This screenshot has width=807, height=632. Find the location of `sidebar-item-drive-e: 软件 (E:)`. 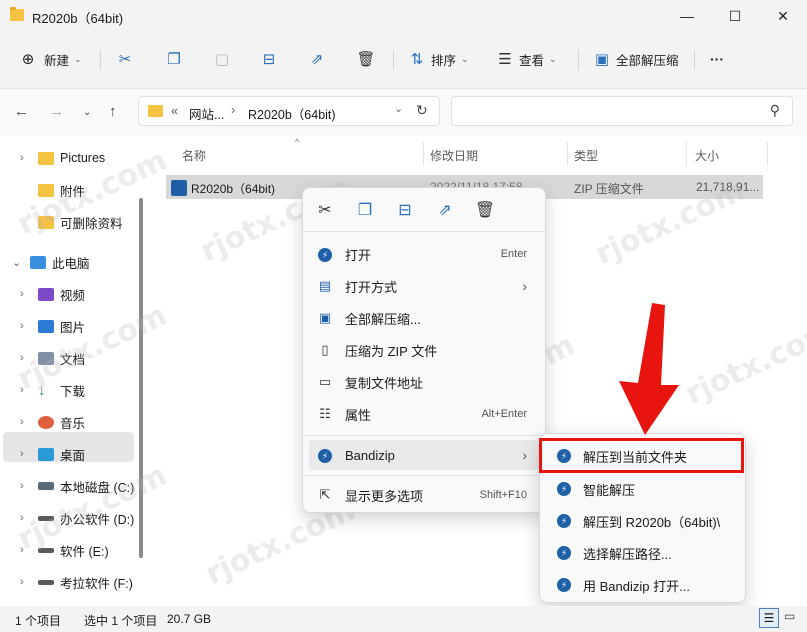

sidebar-item-drive-e: 软件 (E:) is located at coordinates (73, 550).